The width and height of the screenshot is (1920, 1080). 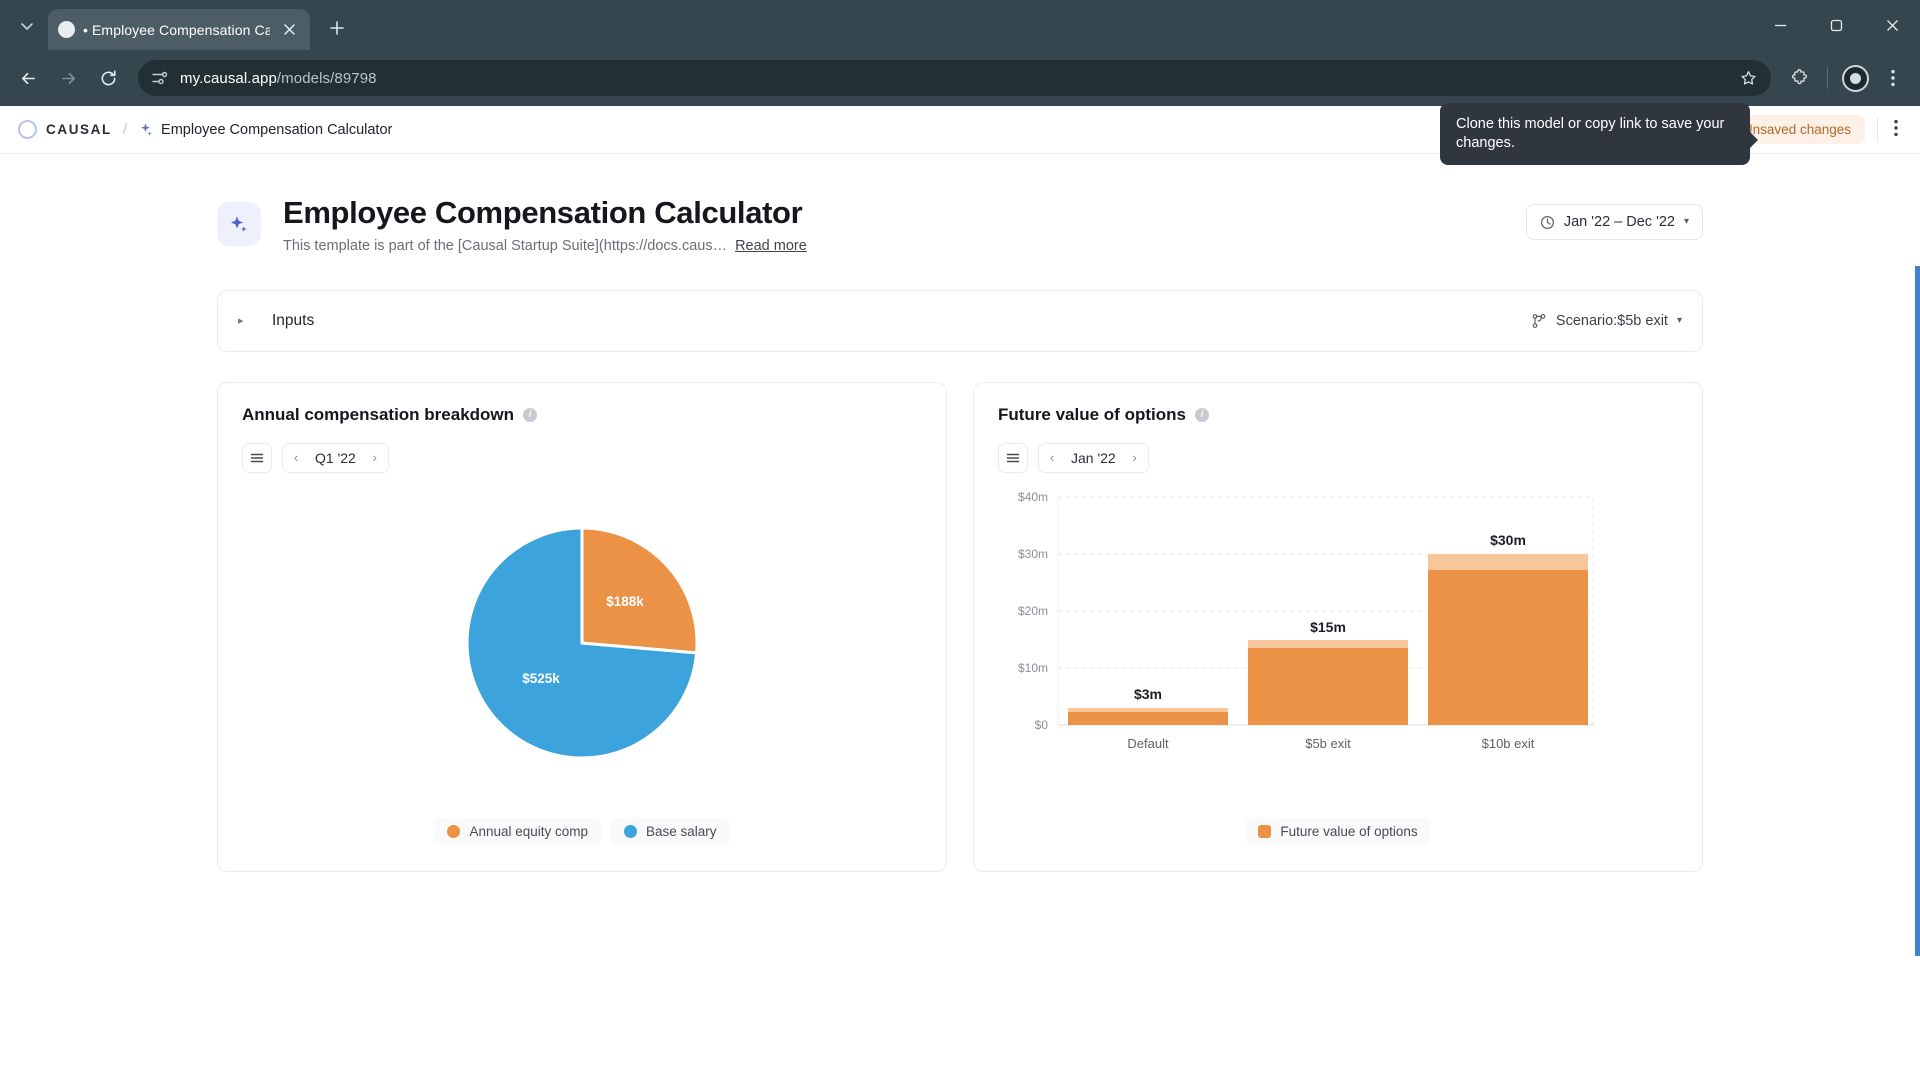 I want to click on legend-item: Annual equity comp, so click(x=518, y=831).